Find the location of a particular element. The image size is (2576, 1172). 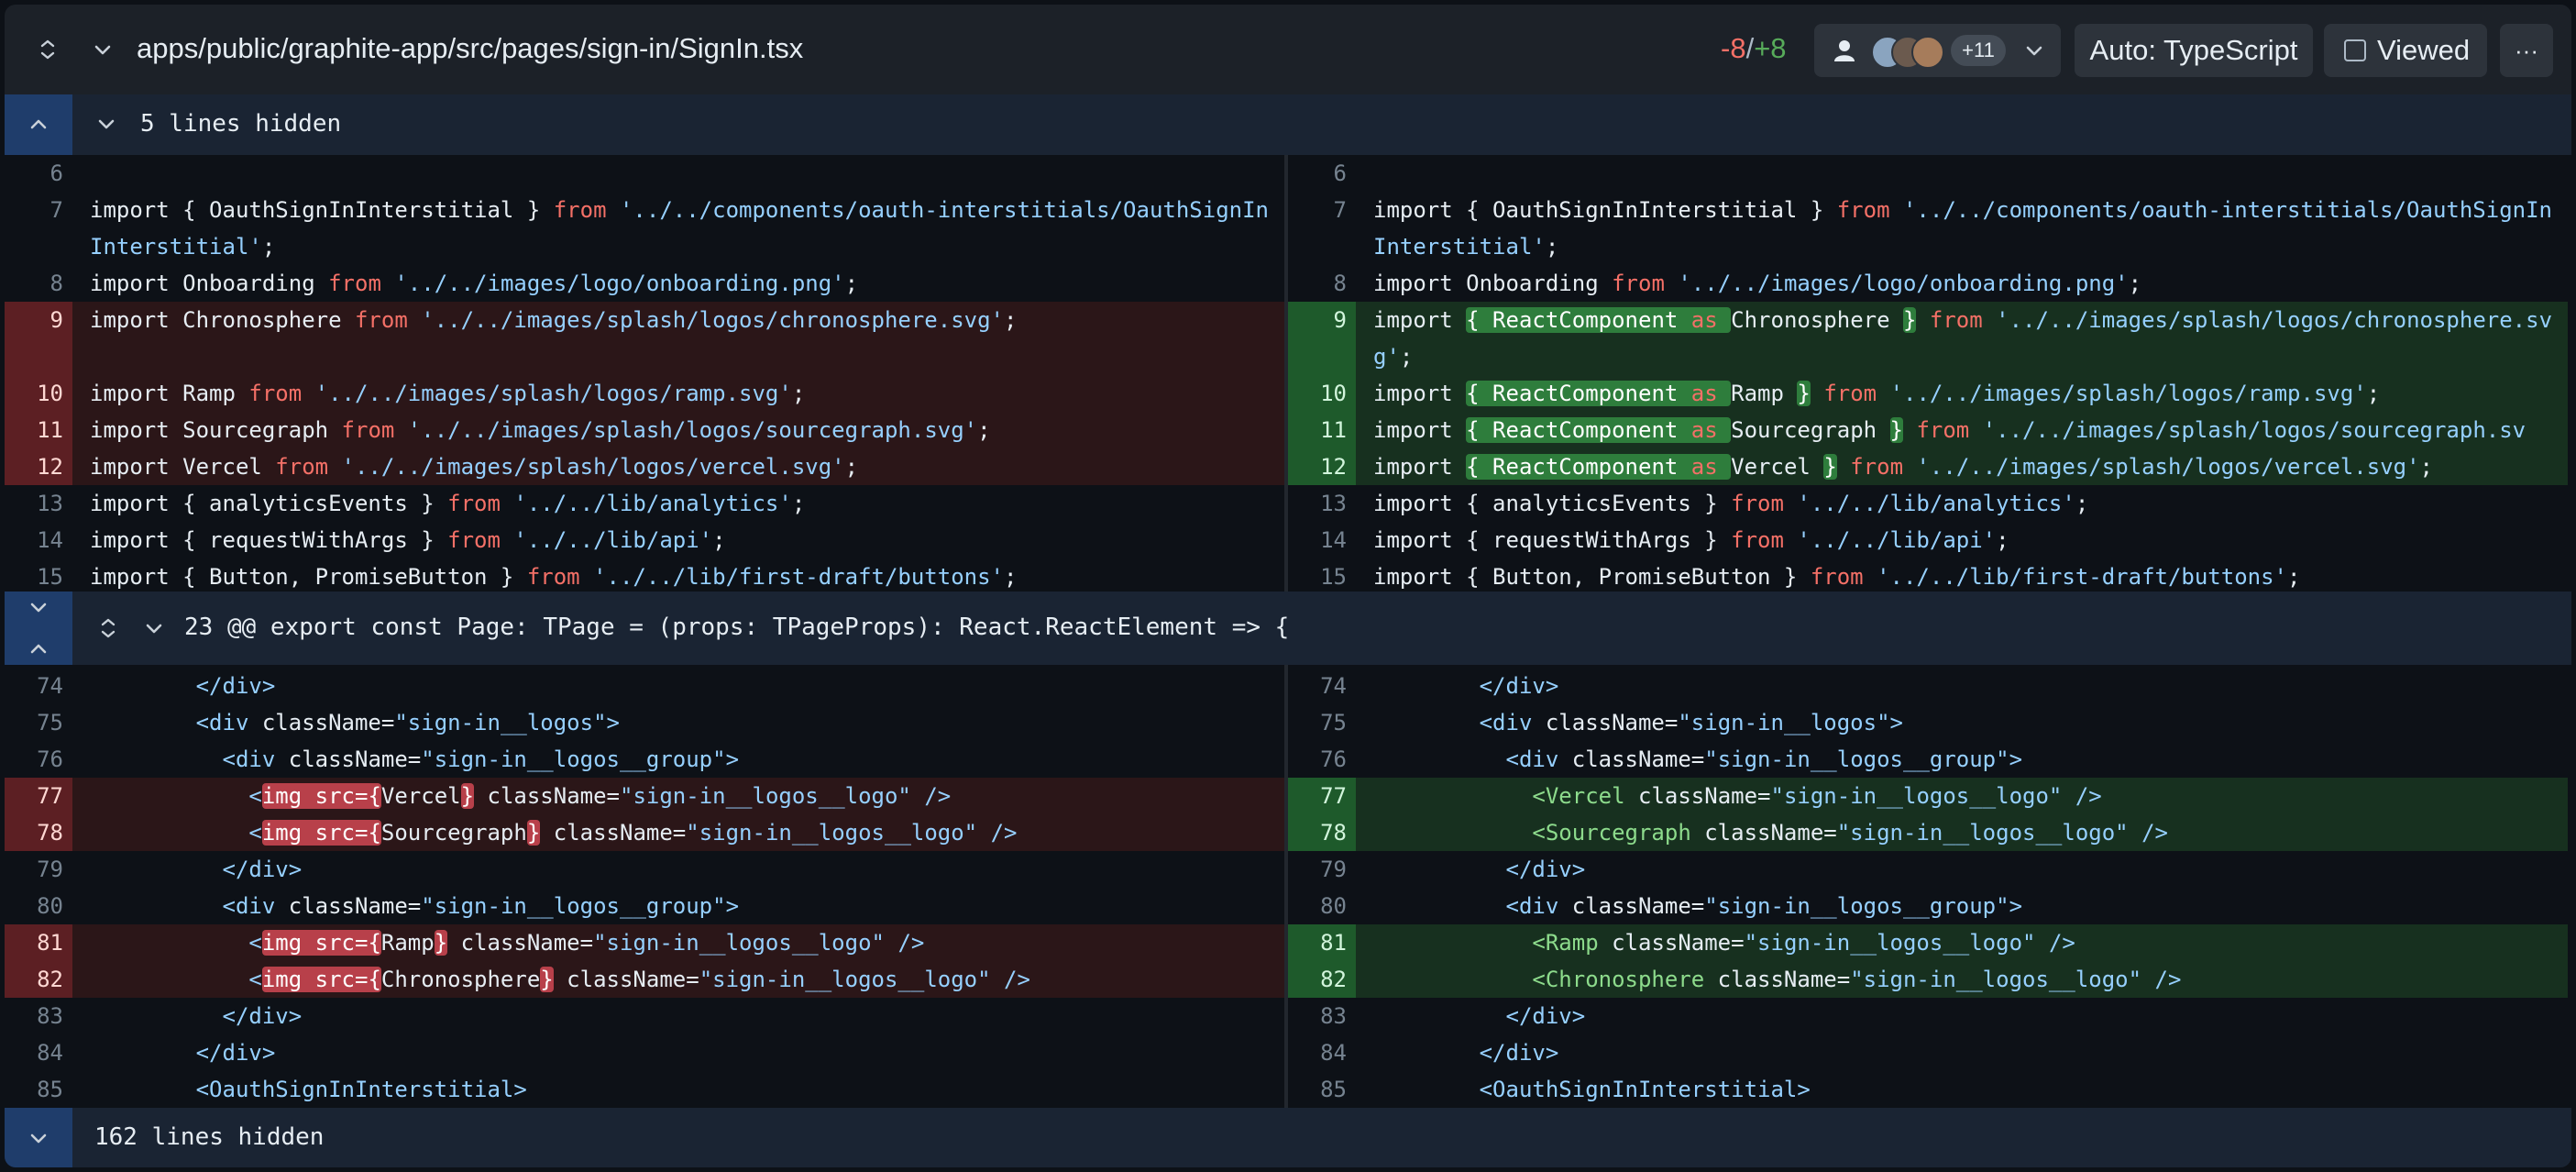

collapse-all-icon is located at coordinates (108, 630).